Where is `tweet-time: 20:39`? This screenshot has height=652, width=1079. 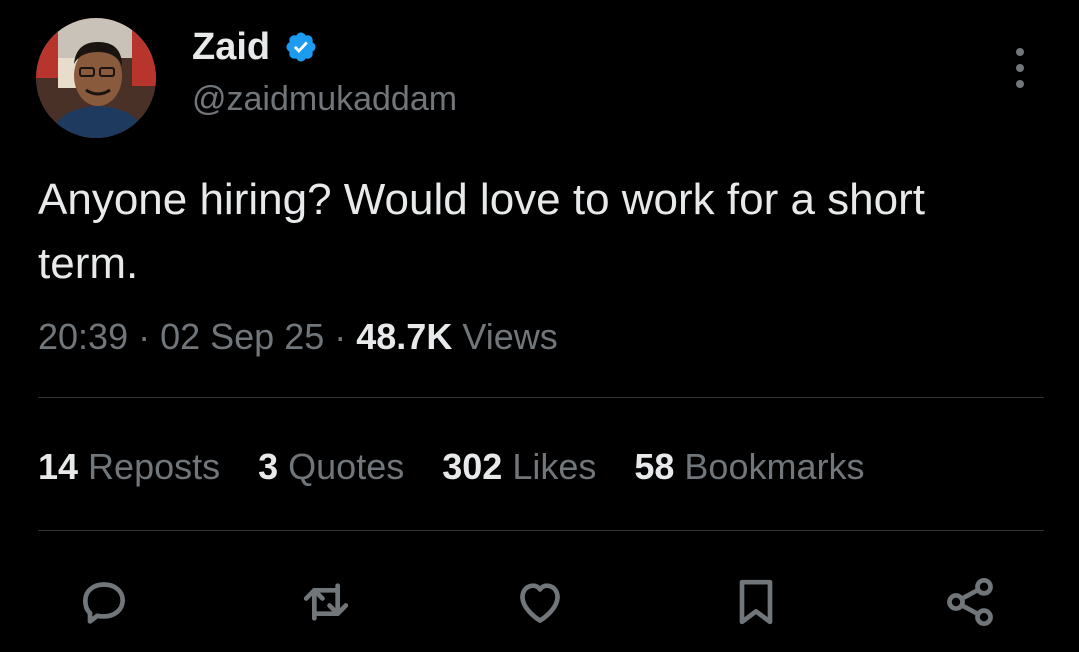
tweet-time: 20:39 is located at coordinates (83, 336).